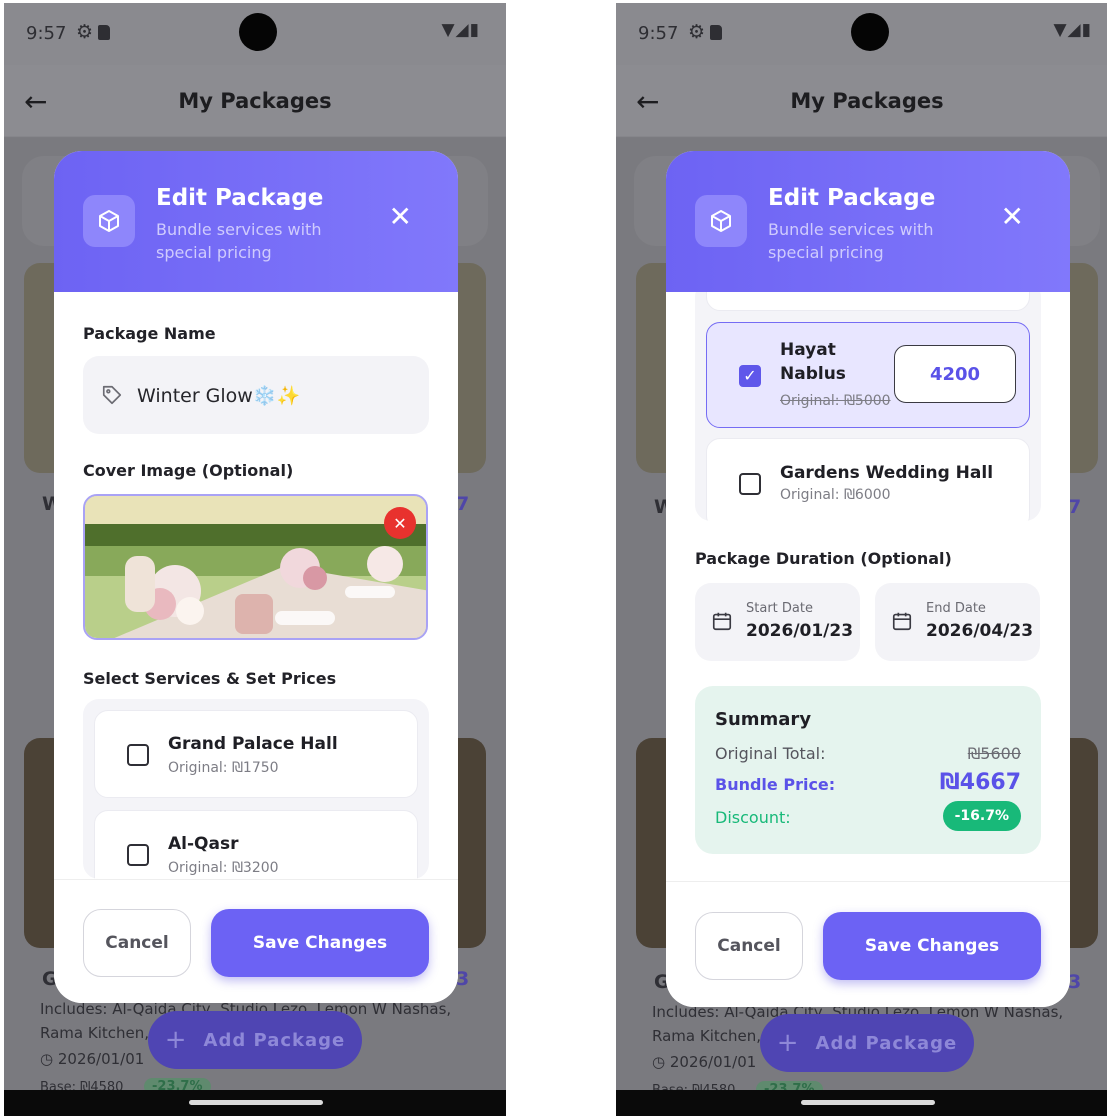 The height and width of the screenshot is (1116, 1107). What do you see at coordinates (203, 844) in the screenshot?
I see `service-name: Al-Qasr` at bounding box center [203, 844].